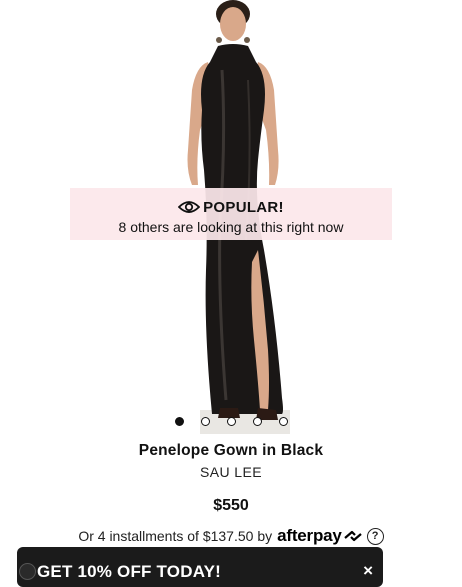  Describe the element at coordinates (189, 207) in the screenshot. I see `eye-icon` at that location.